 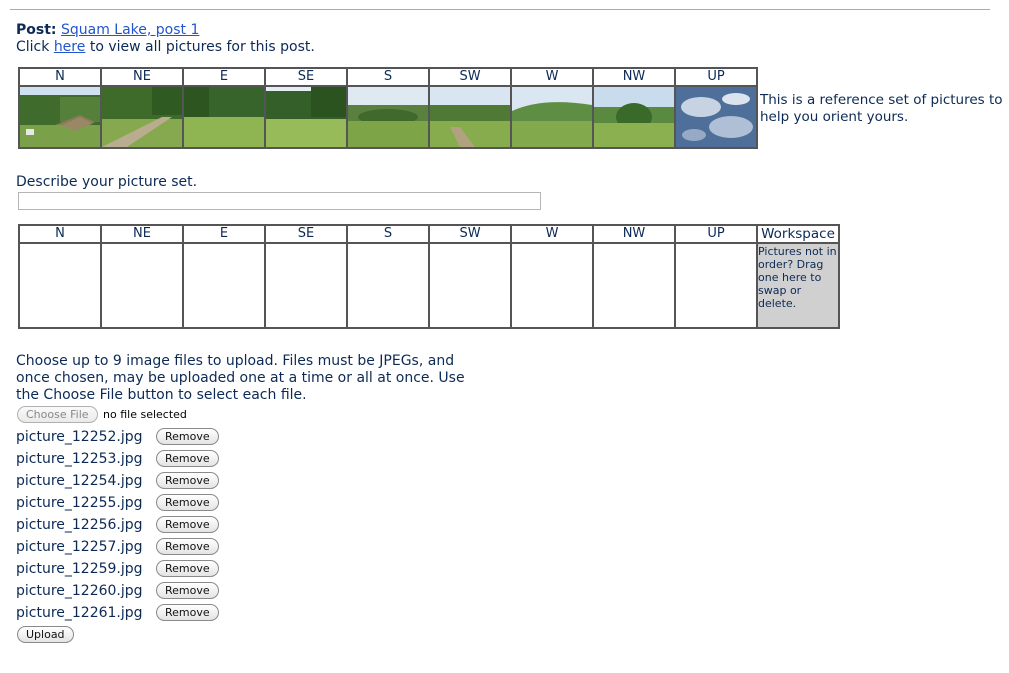 What do you see at coordinates (388, 77) in the screenshot?
I see `ref-header-s: S` at bounding box center [388, 77].